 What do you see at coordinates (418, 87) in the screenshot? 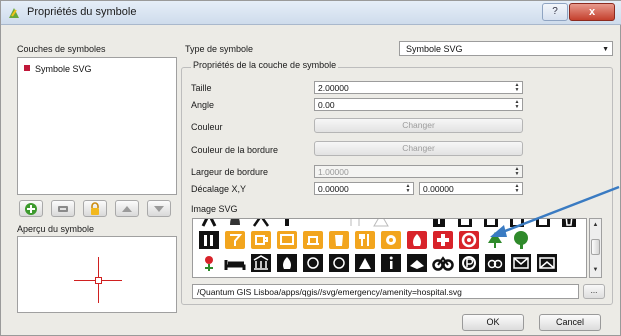
I see `size-spinbox: 2.00000 ▲ ▼` at bounding box center [418, 87].